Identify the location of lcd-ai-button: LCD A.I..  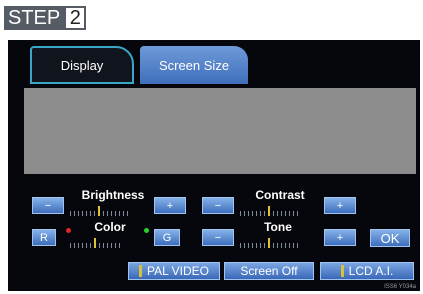
(367, 271).